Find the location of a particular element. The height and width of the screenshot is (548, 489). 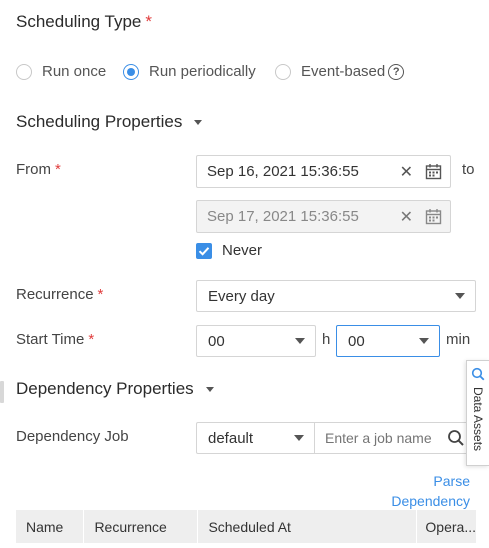

data-assets-tab: Data Assets is located at coordinates (477, 413).